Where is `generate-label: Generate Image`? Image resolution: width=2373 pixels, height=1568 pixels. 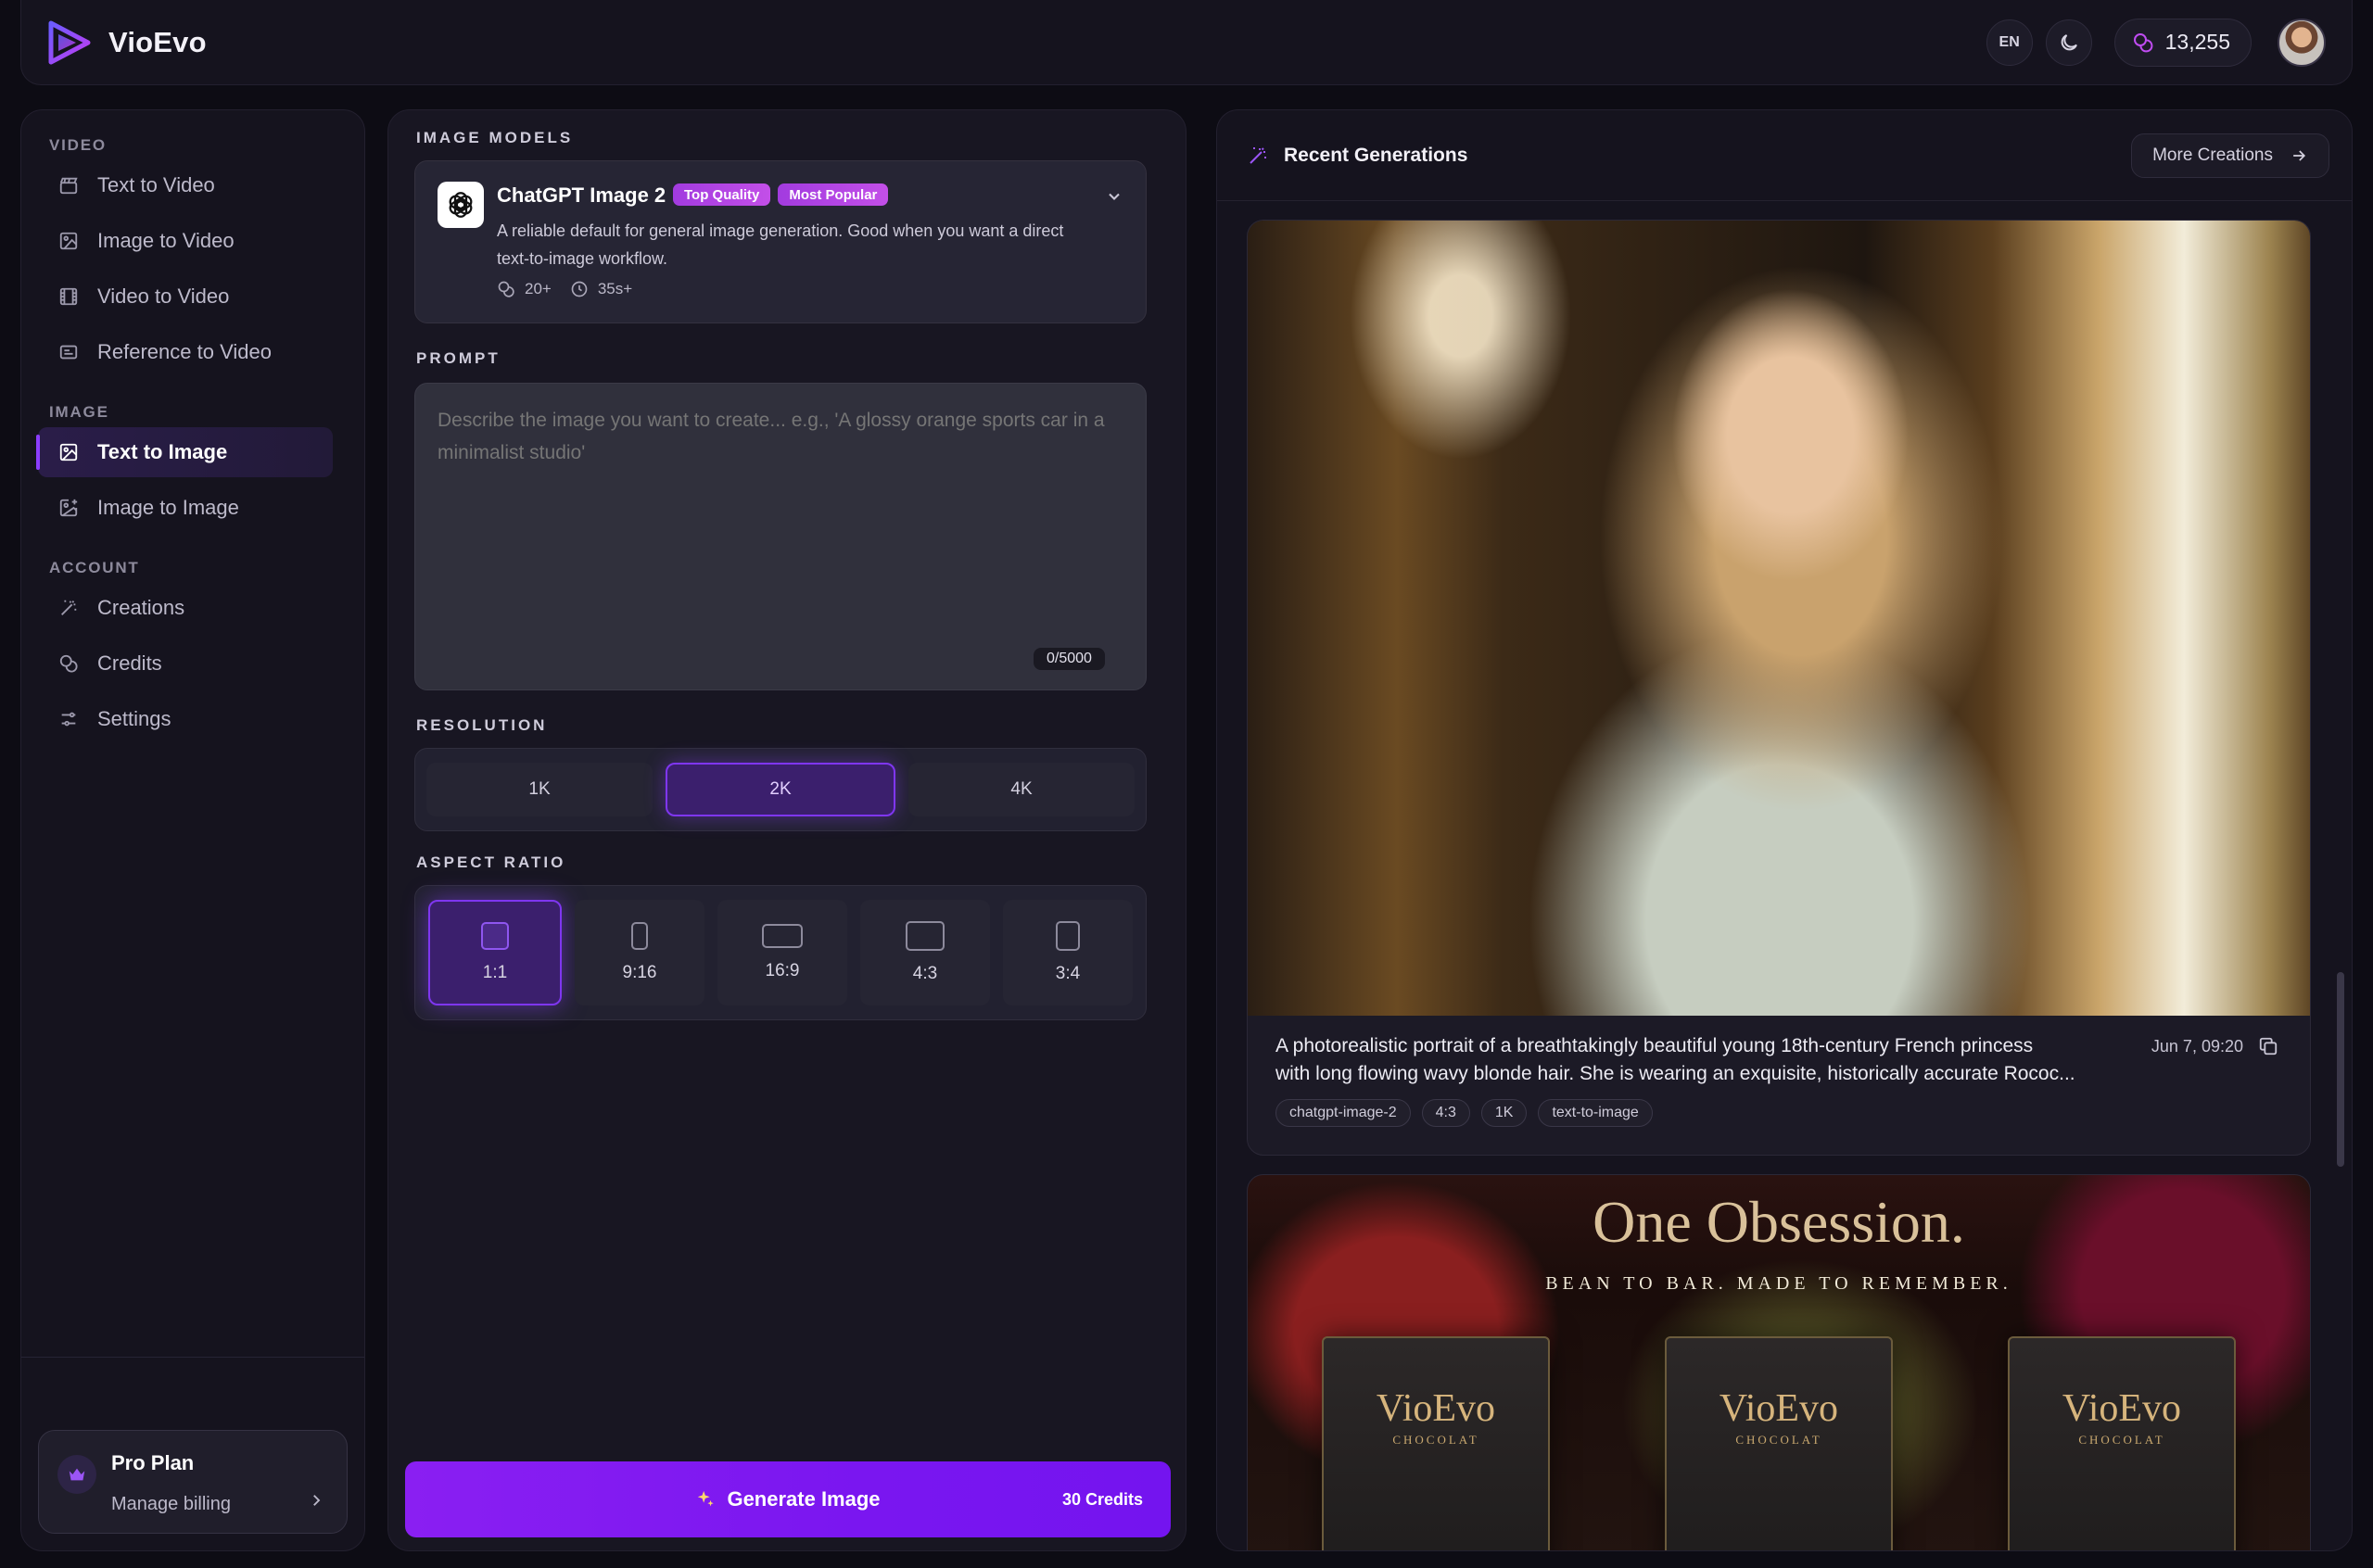
generate-label: Generate Image is located at coordinates (788, 1499).